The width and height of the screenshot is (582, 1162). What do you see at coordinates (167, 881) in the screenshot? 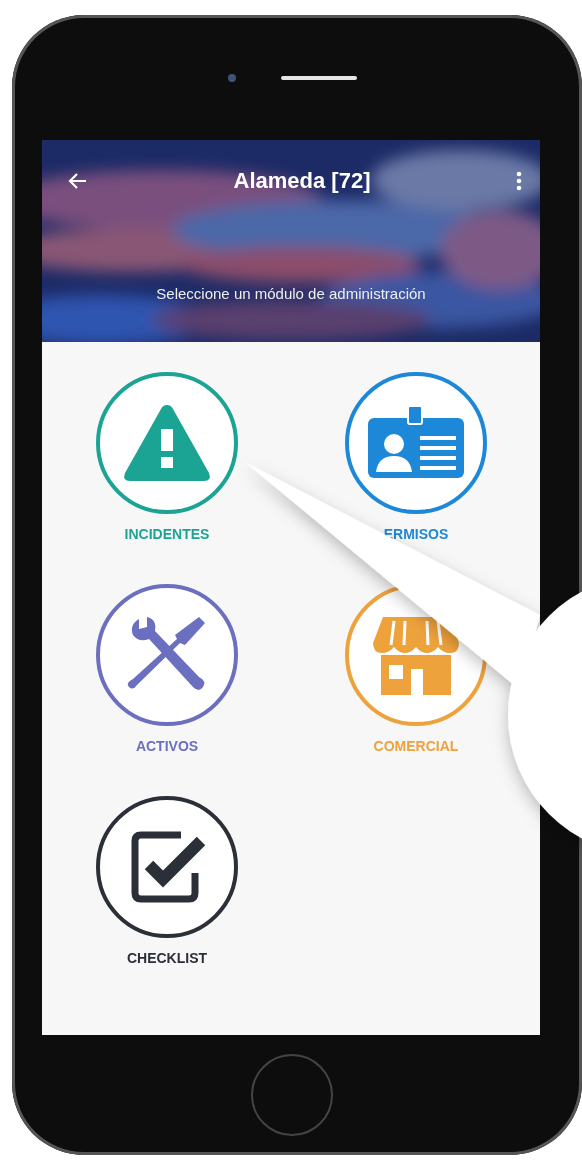
I see `module-tile: CHECKLIST` at bounding box center [167, 881].